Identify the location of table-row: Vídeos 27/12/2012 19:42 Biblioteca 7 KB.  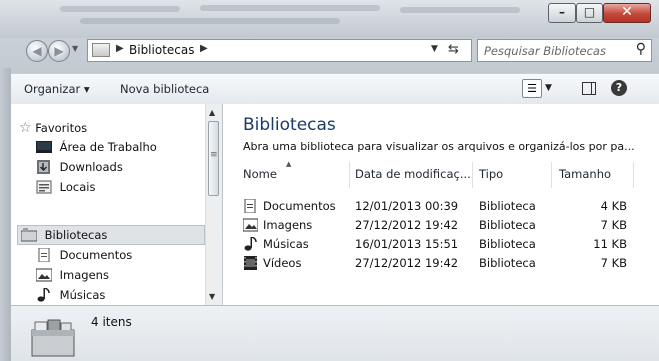
(441, 263).